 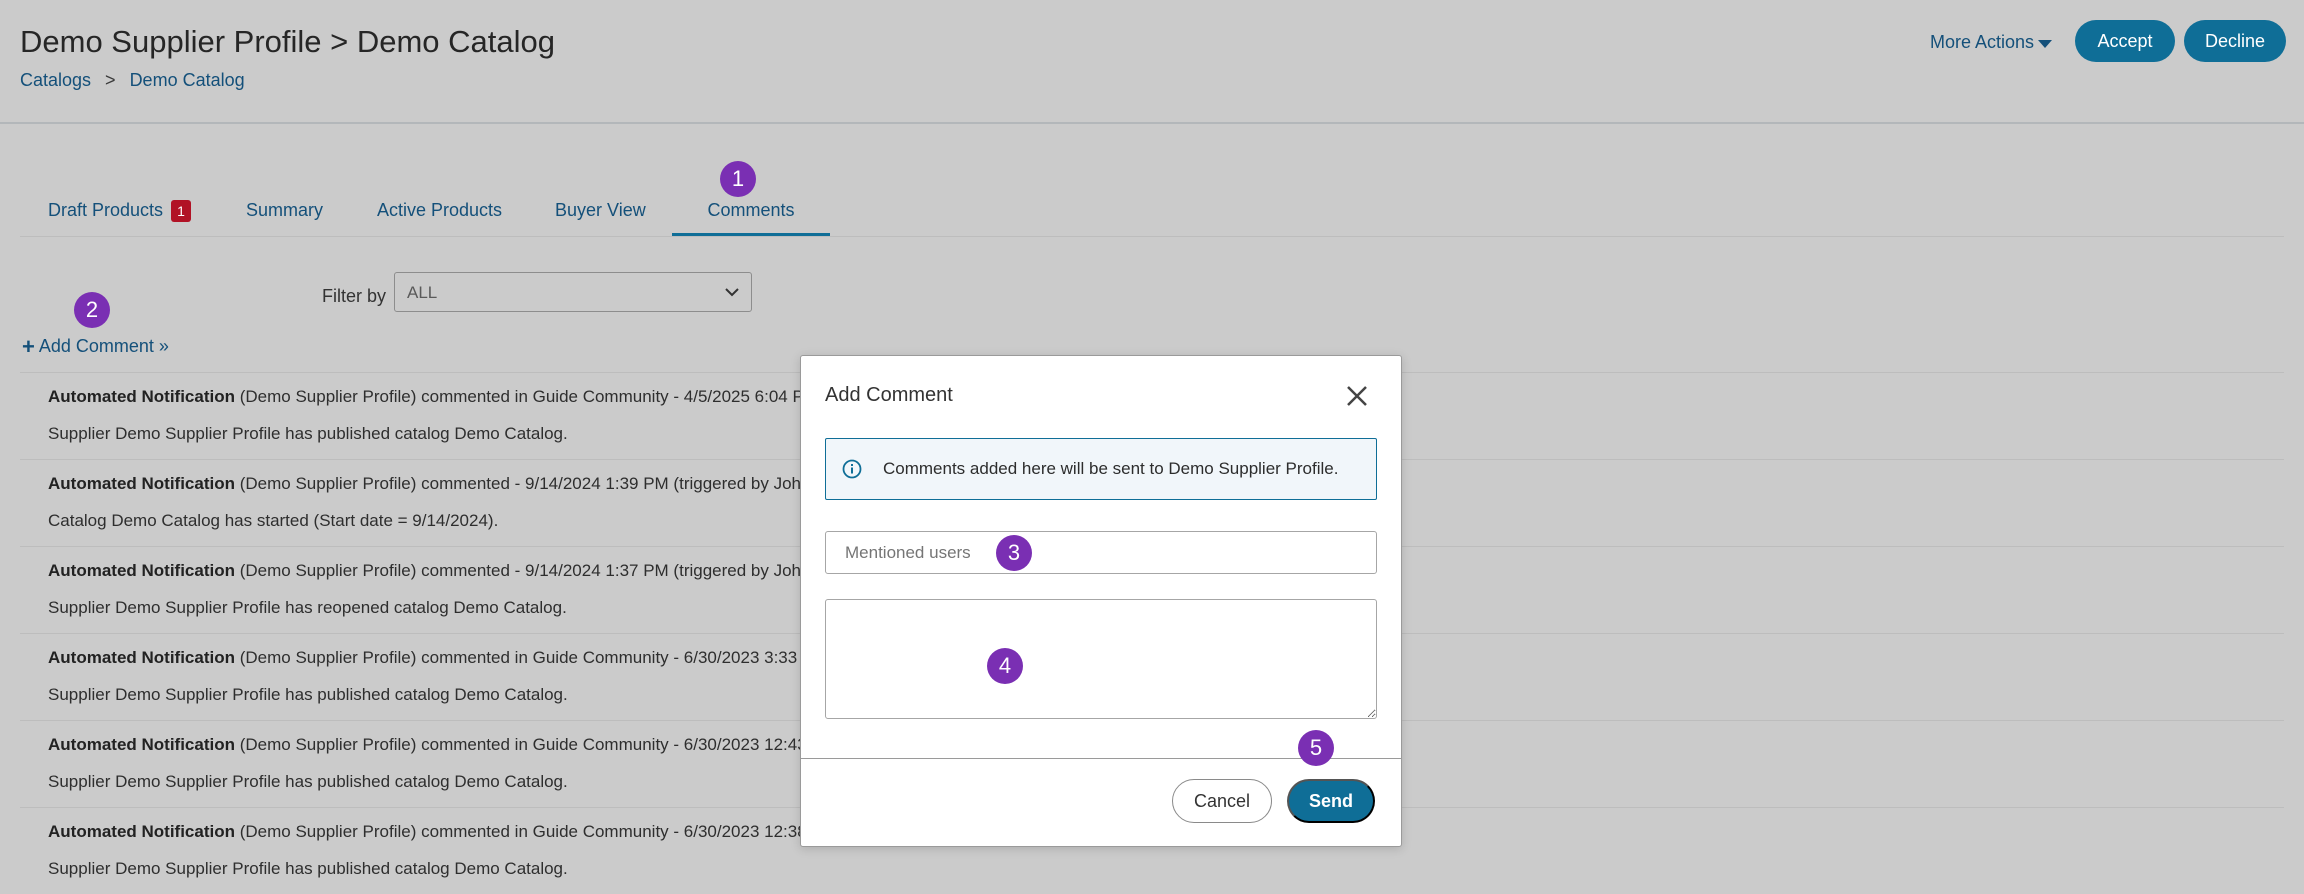 What do you see at coordinates (181, 211) in the screenshot?
I see `draft-count-badge: 1` at bounding box center [181, 211].